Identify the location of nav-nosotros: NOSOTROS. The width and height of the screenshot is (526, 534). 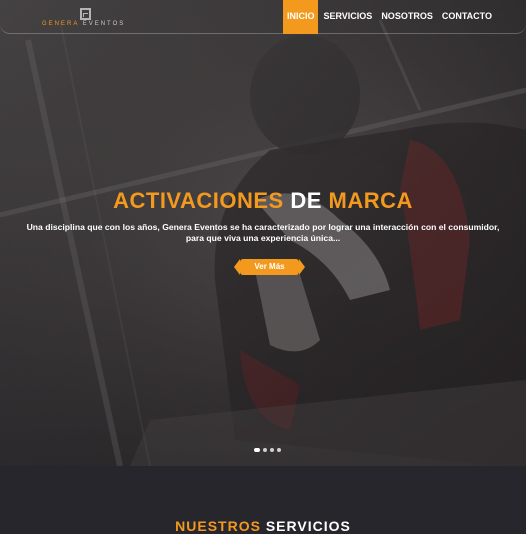
(407, 17).